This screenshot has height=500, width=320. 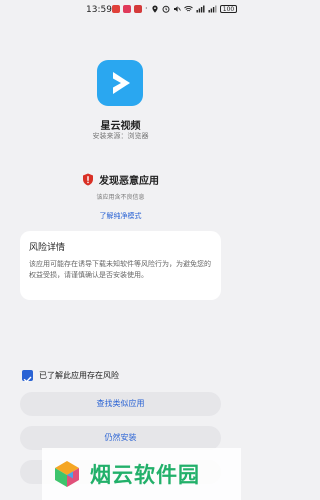 What do you see at coordinates (79, 375) in the screenshot?
I see `acknowledge-label: 已了解此应用存在风险` at bounding box center [79, 375].